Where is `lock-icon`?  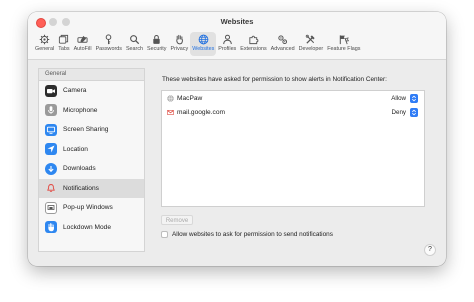 lock-icon is located at coordinates (156, 39).